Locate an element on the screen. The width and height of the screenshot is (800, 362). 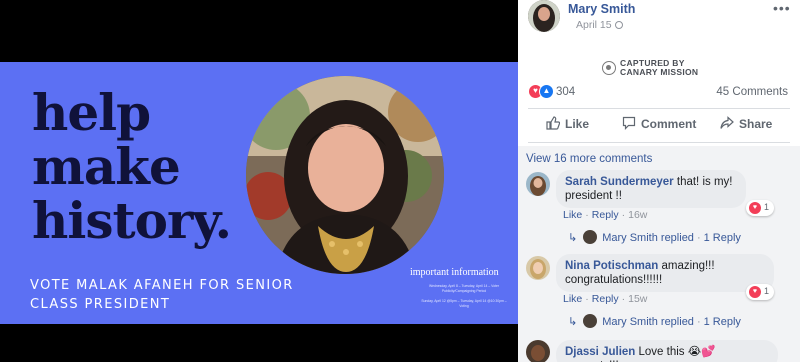
important-information-title: important information is located at coordinates (454, 272).